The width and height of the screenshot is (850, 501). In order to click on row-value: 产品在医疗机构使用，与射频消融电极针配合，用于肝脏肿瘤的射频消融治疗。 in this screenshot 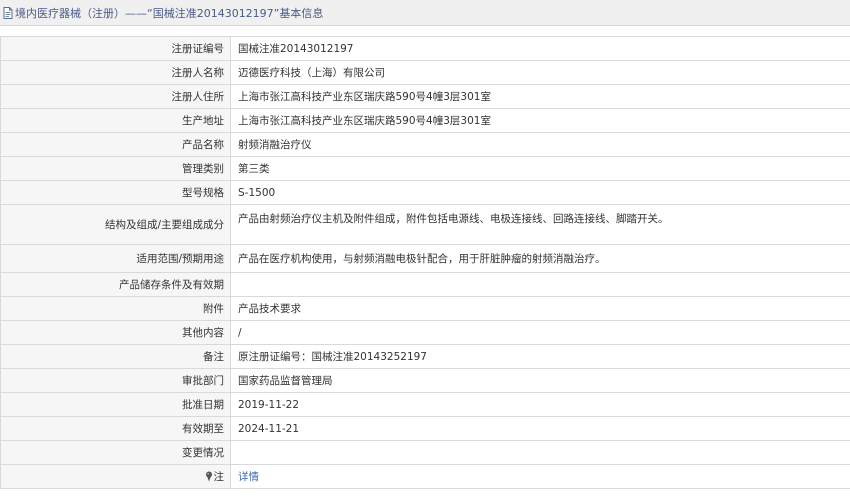, I will do `click(540, 258)`.